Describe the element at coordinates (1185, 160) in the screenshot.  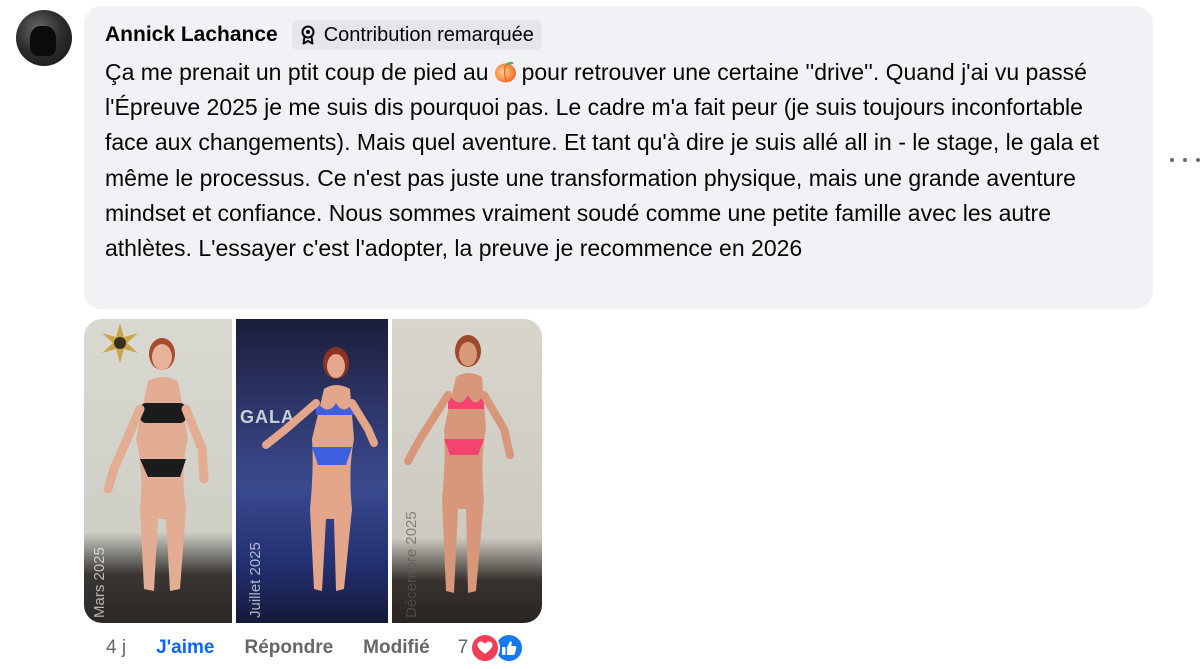
I see `more-options-icon` at that location.